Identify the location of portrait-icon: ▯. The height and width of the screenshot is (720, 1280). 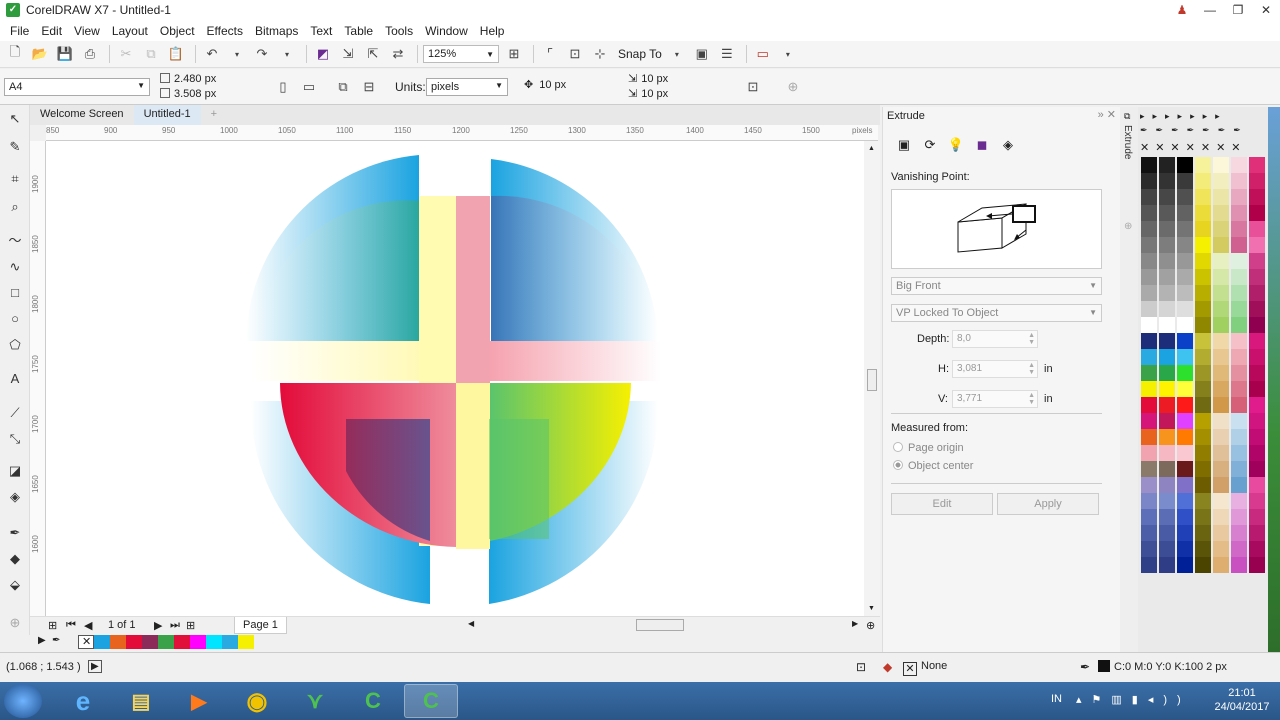
(283, 87).